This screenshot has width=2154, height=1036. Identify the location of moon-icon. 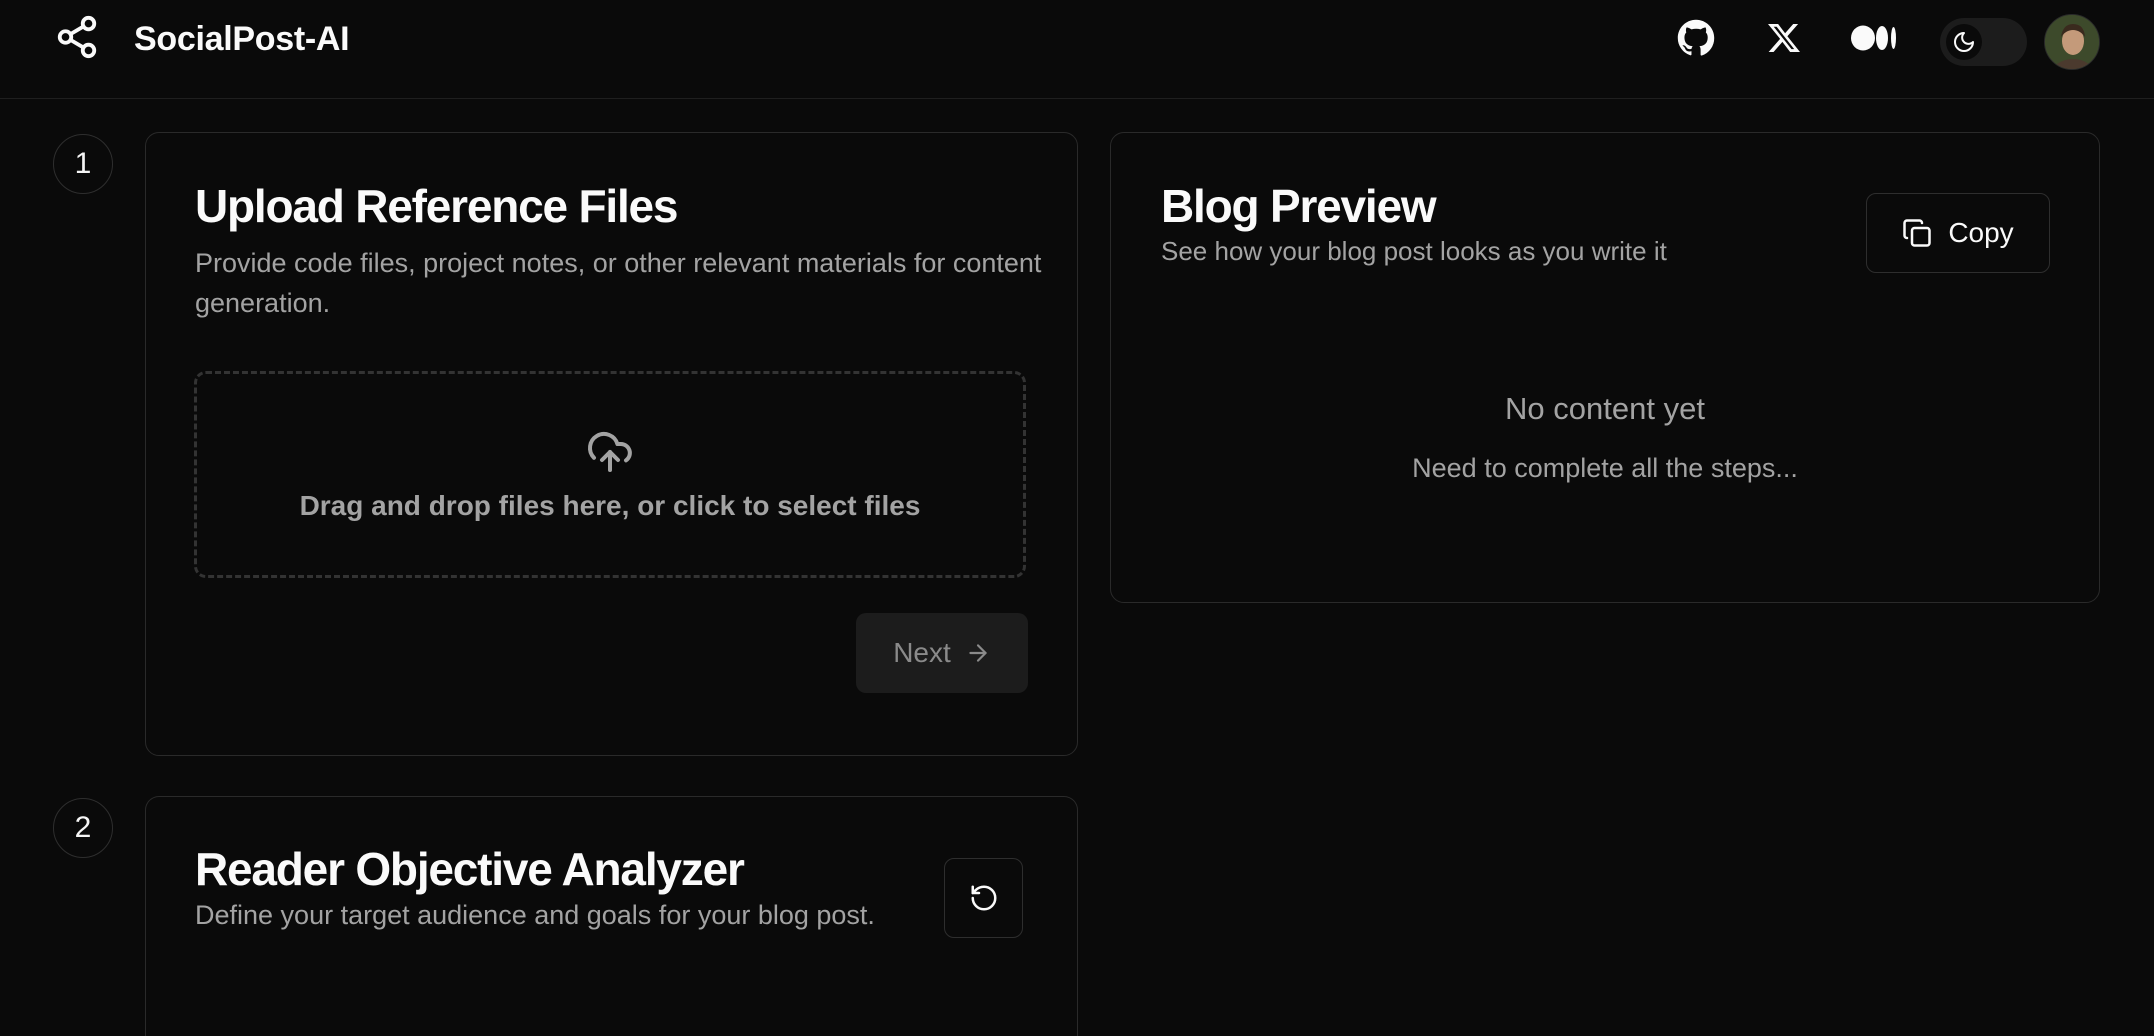
(1964, 42).